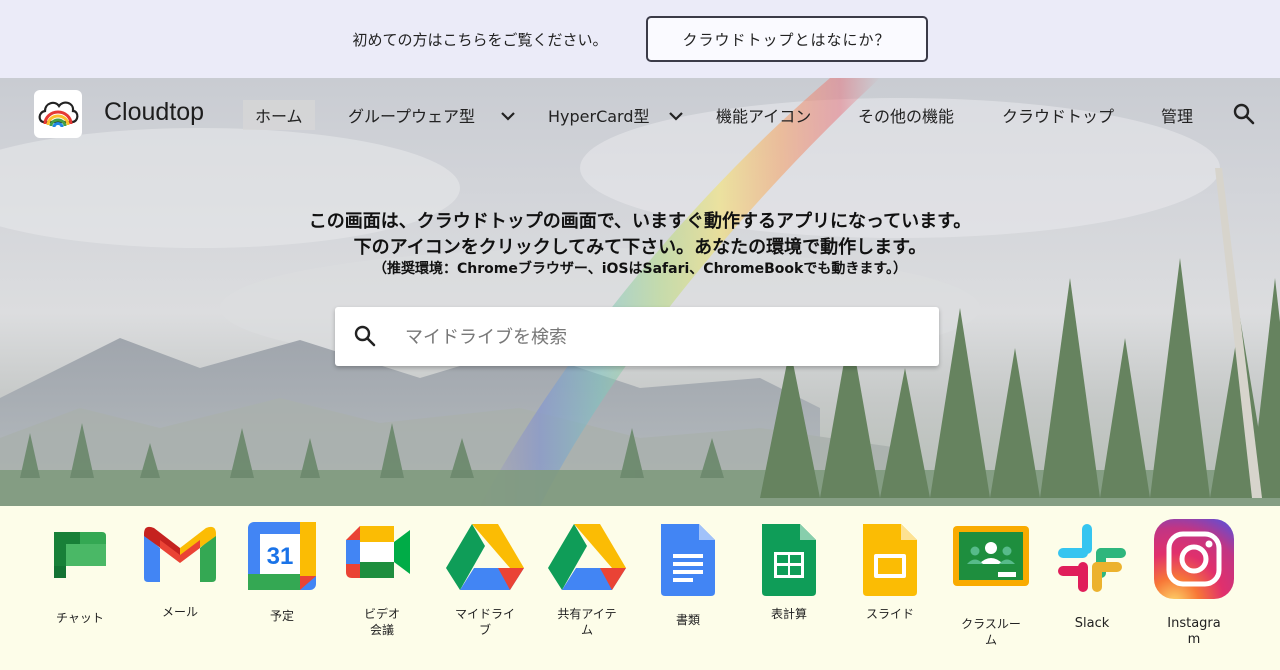 Image resolution: width=1280 pixels, height=670 pixels. What do you see at coordinates (179, 612) in the screenshot?
I see `app-label: メール` at bounding box center [179, 612].